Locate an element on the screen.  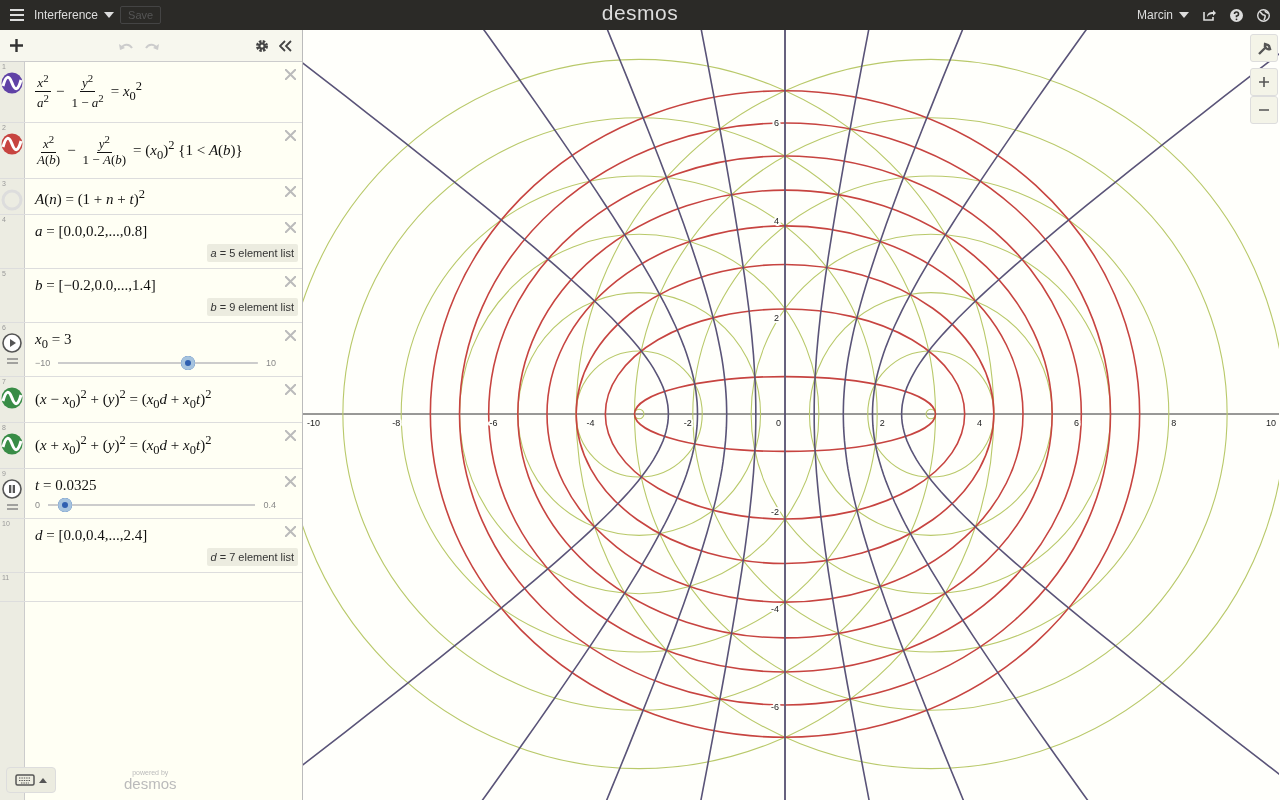
pause-button is located at coordinates (12, 488).